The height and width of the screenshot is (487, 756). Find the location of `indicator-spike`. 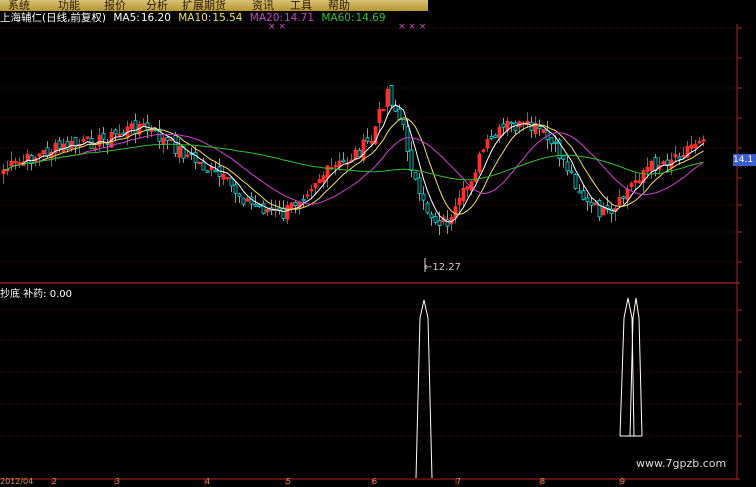

indicator-spike is located at coordinates (424, 389).